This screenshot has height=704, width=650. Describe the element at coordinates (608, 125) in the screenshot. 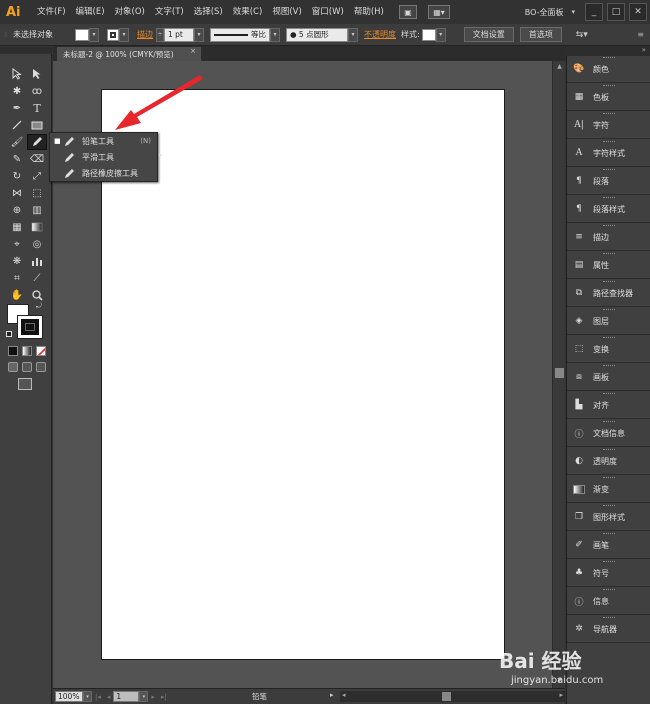

I see `panel-character: A| 字符` at that location.